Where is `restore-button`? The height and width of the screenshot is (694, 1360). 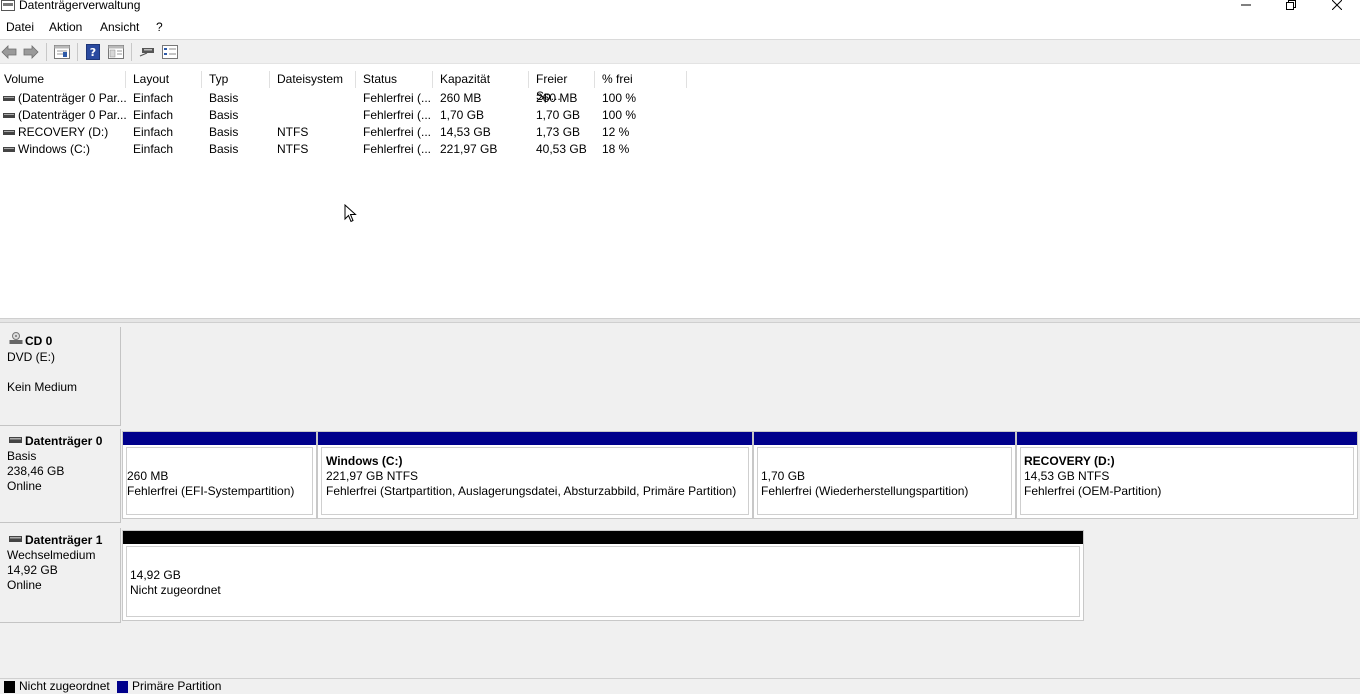 restore-button is located at coordinates (1291, 7).